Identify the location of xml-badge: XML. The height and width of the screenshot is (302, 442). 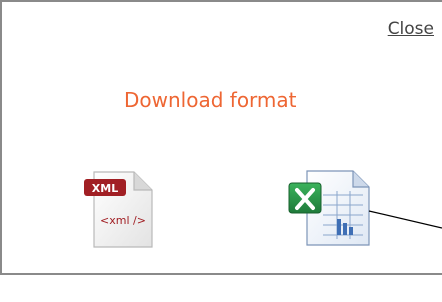
(105, 188).